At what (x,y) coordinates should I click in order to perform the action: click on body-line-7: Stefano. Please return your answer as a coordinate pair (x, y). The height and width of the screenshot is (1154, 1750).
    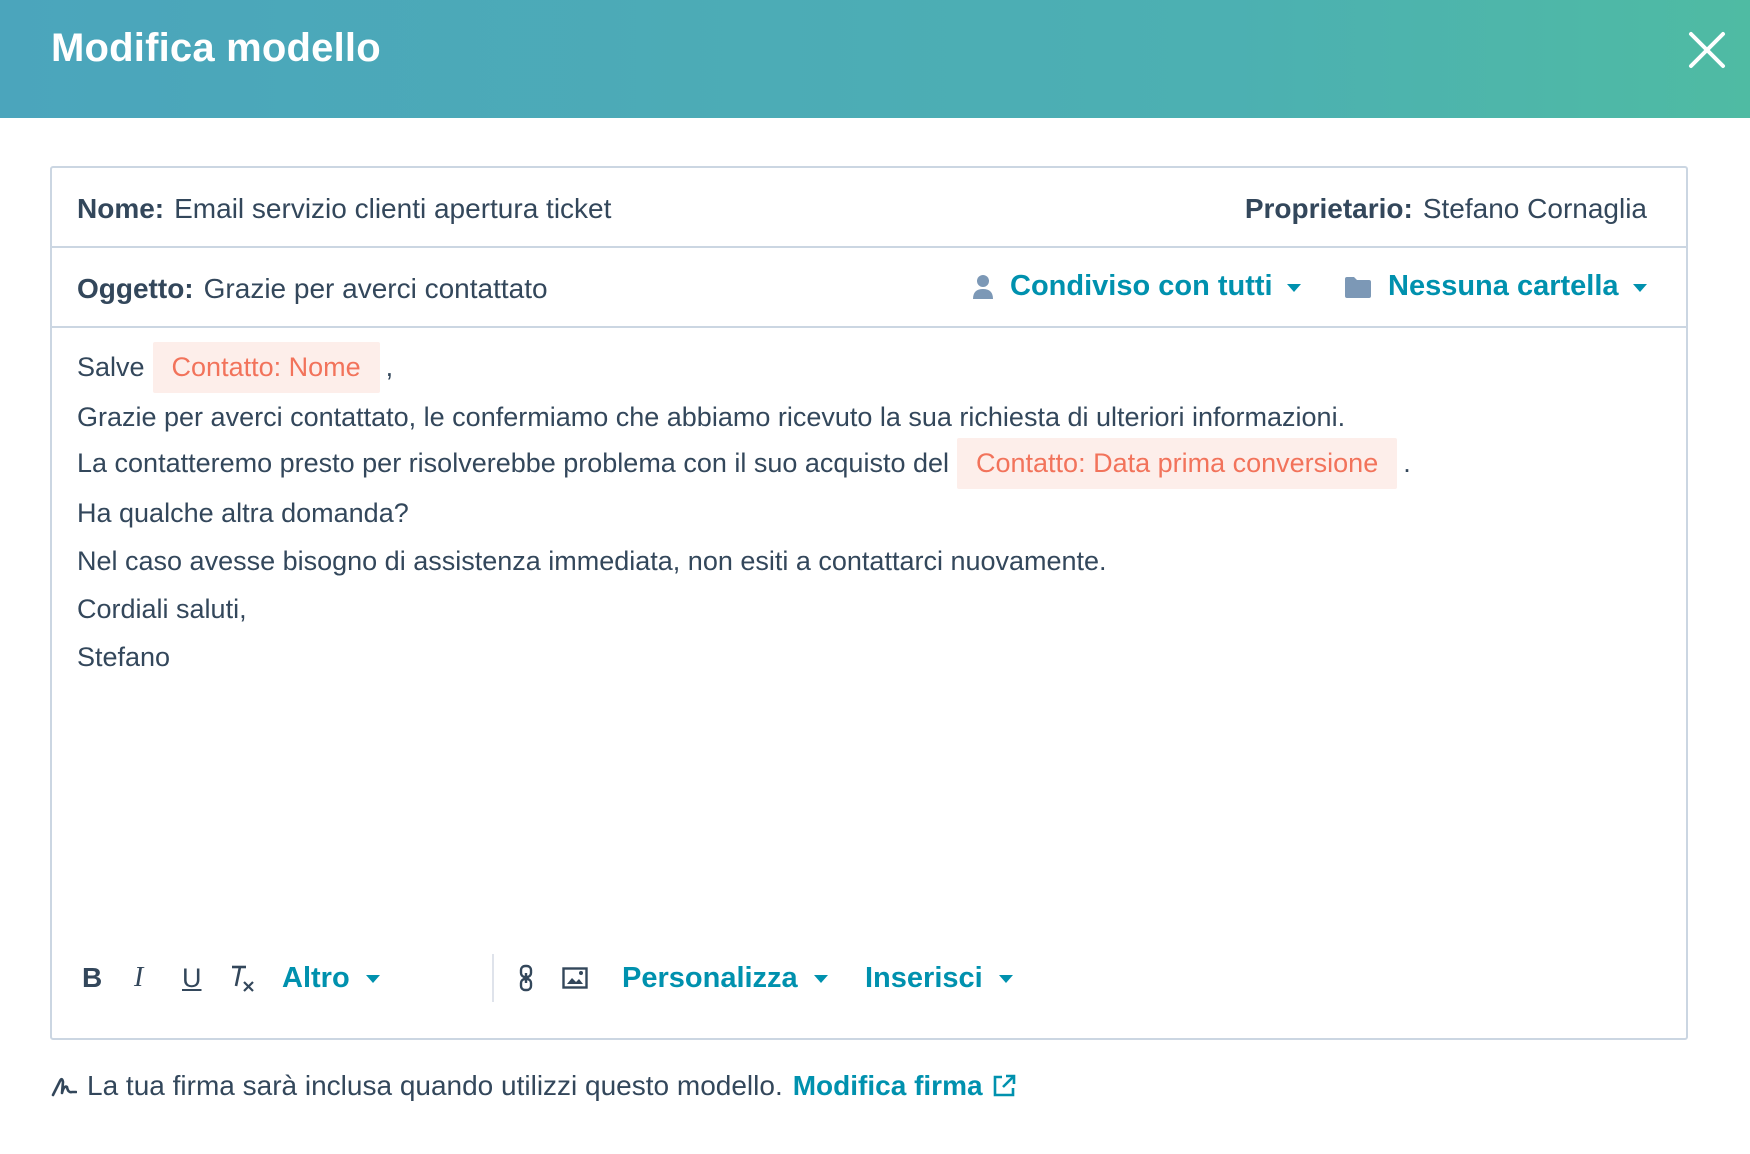
    Looking at the image, I should click on (124, 657).